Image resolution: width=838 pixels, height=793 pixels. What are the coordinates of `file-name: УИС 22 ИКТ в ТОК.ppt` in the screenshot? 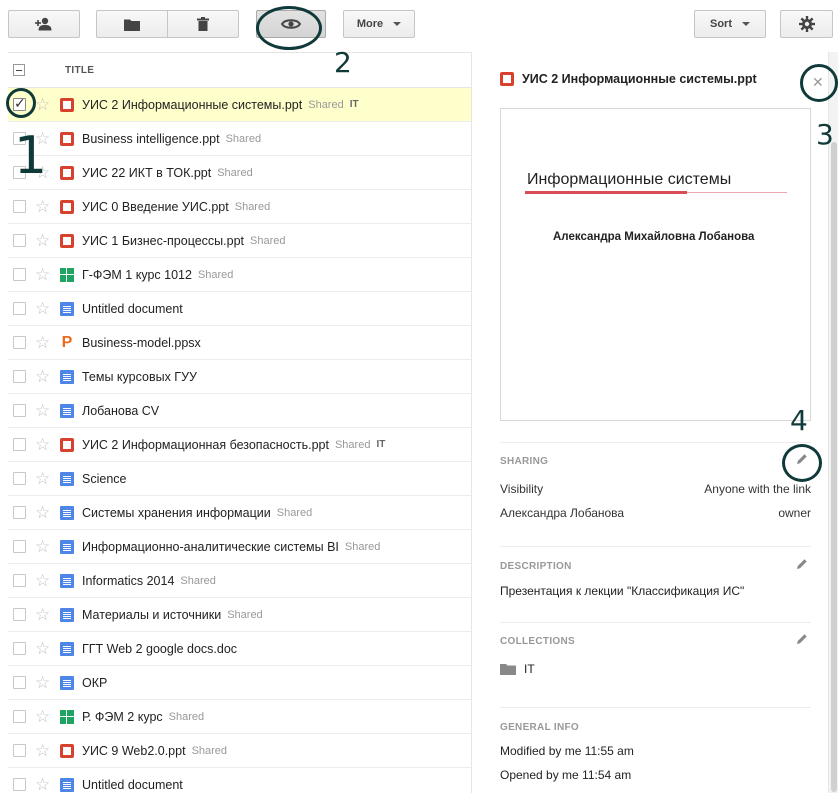 It's located at (146, 173).